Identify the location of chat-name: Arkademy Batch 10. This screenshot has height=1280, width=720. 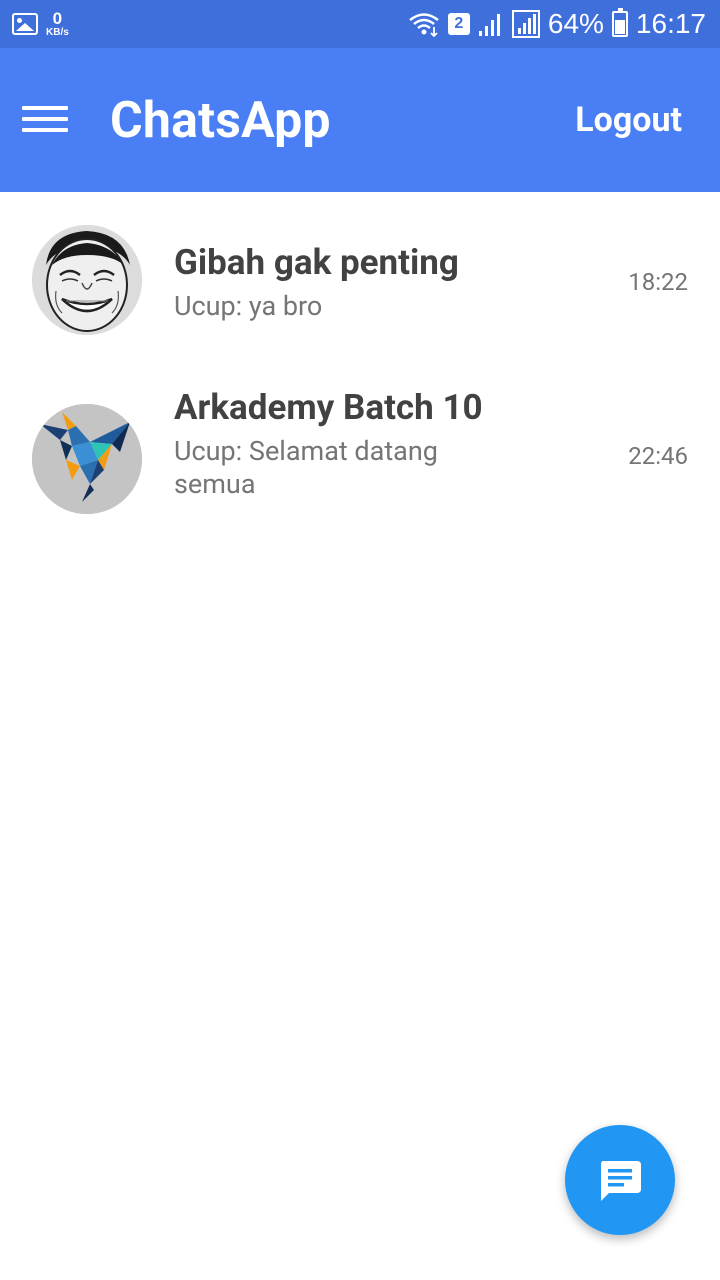
(328, 407).